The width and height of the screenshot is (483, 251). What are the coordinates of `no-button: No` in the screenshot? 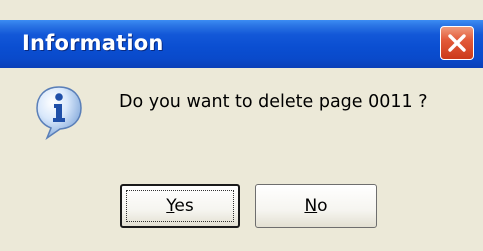 It's located at (316, 206).